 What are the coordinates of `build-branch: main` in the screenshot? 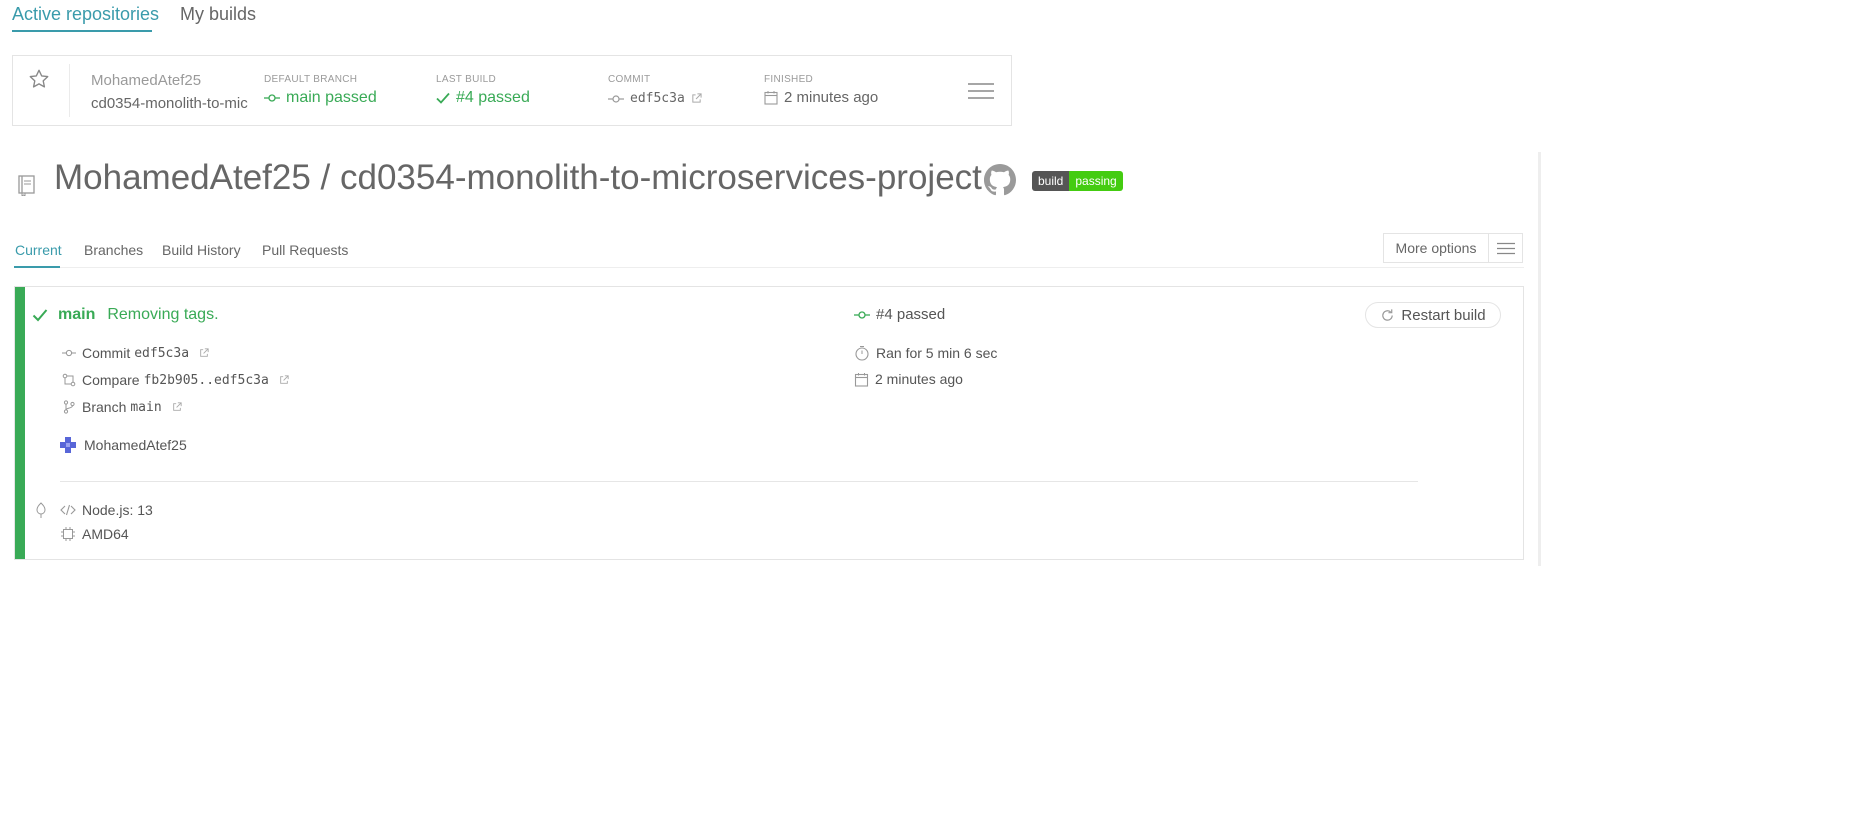 It's located at (77, 314).